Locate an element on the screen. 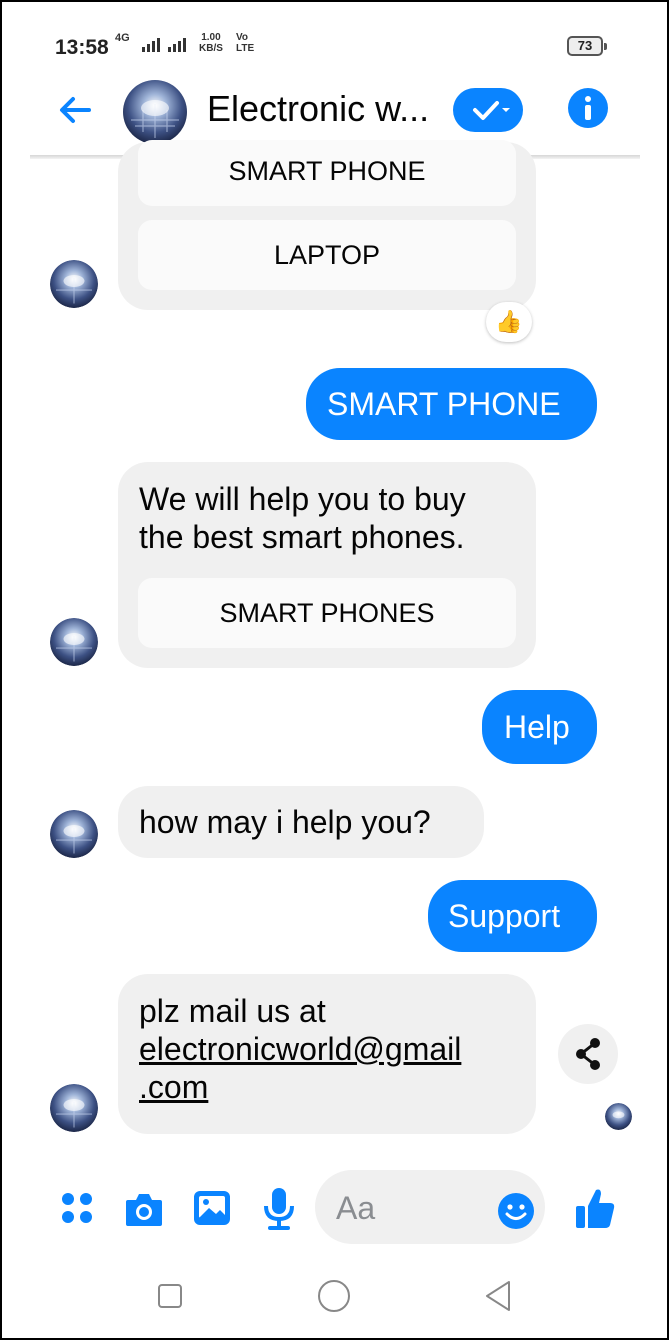 The height and width of the screenshot is (1340, 669). emoji-icon is located at coordinates (516, 1211).